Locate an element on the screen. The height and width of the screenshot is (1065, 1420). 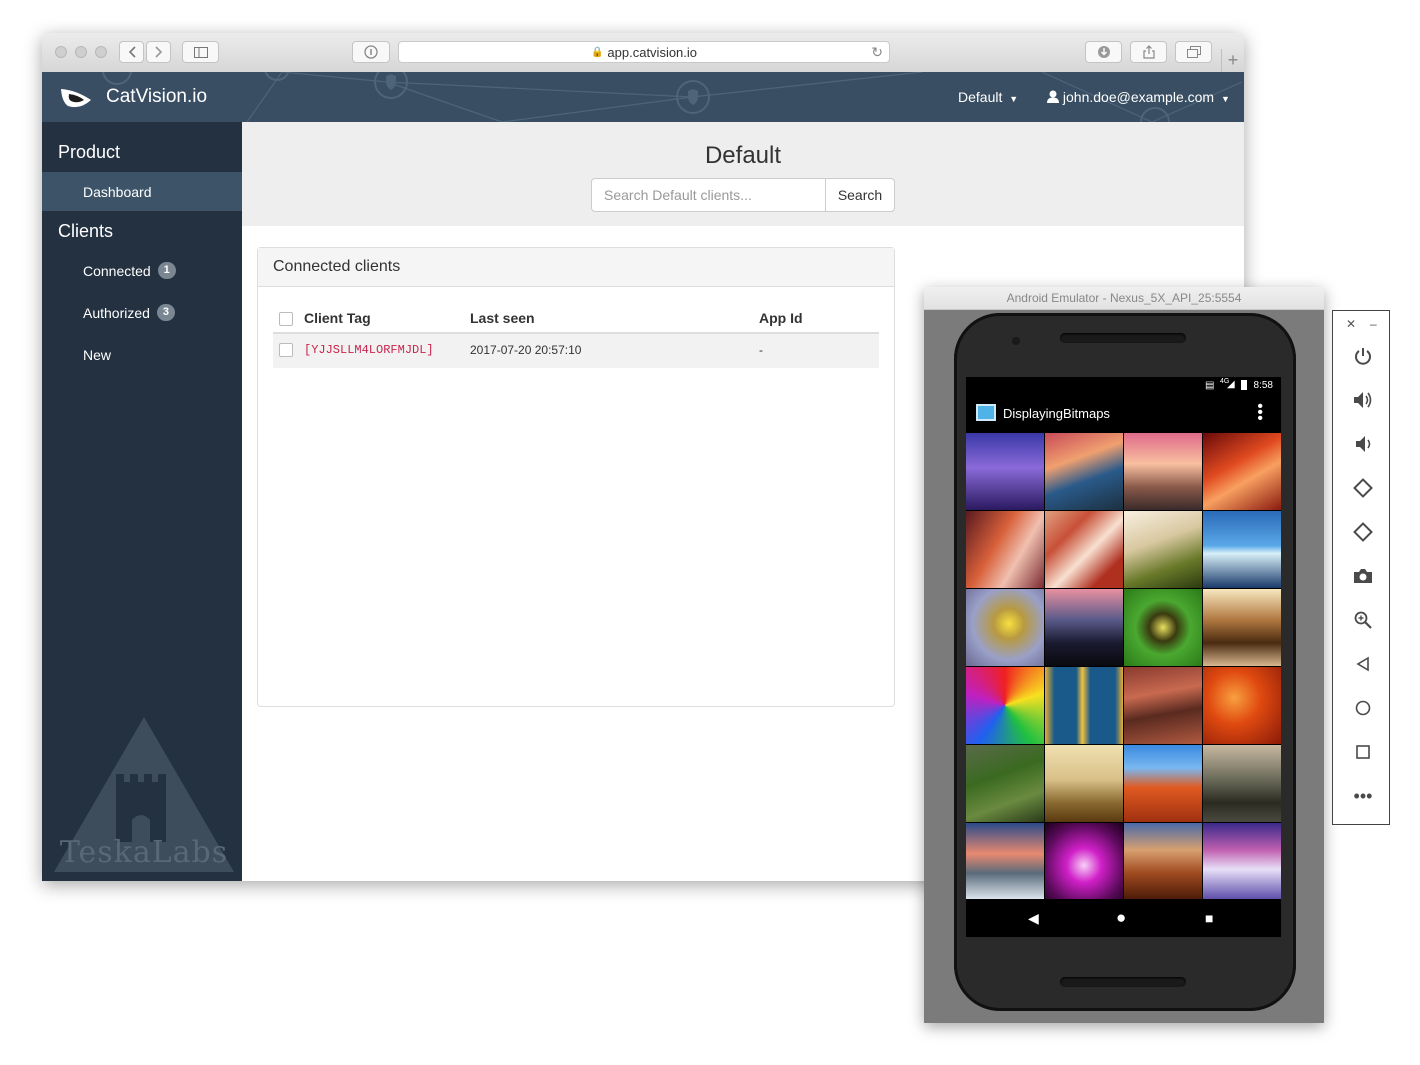
catvision-logo-icon is located at coordinates (76, 98).